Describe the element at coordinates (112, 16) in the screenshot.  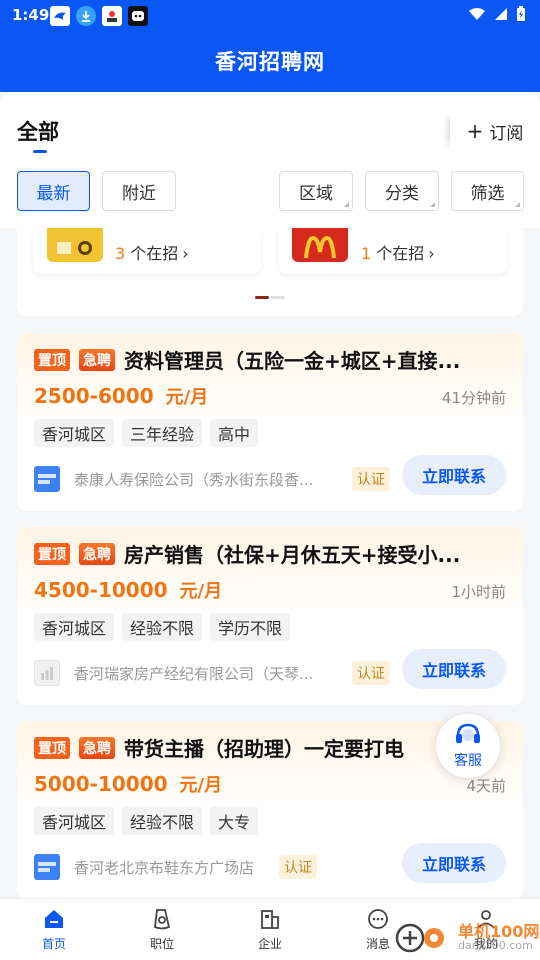
I see `game-app-icon` at that location.